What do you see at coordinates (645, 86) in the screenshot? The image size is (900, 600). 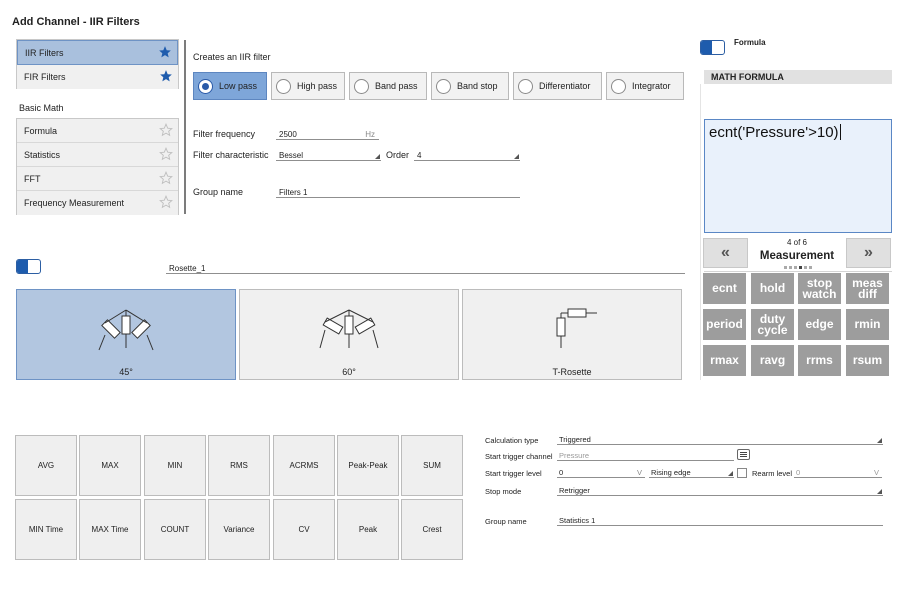 I see `filter-type-integrator: Integrator` at bounding box center [645, 86].